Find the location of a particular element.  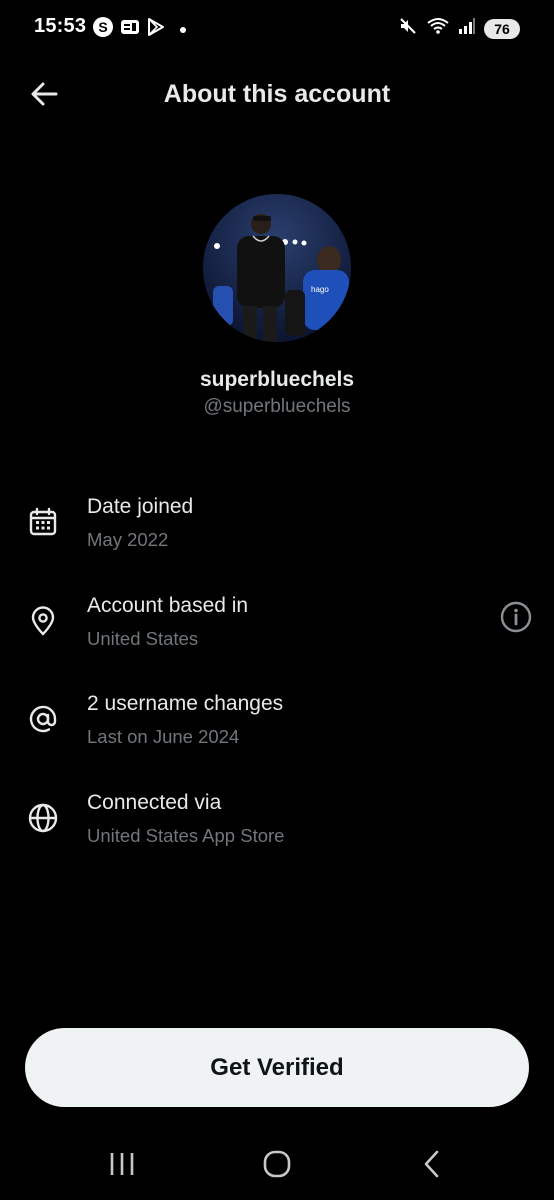

svg-text: S is located at coordinates (102, 27).